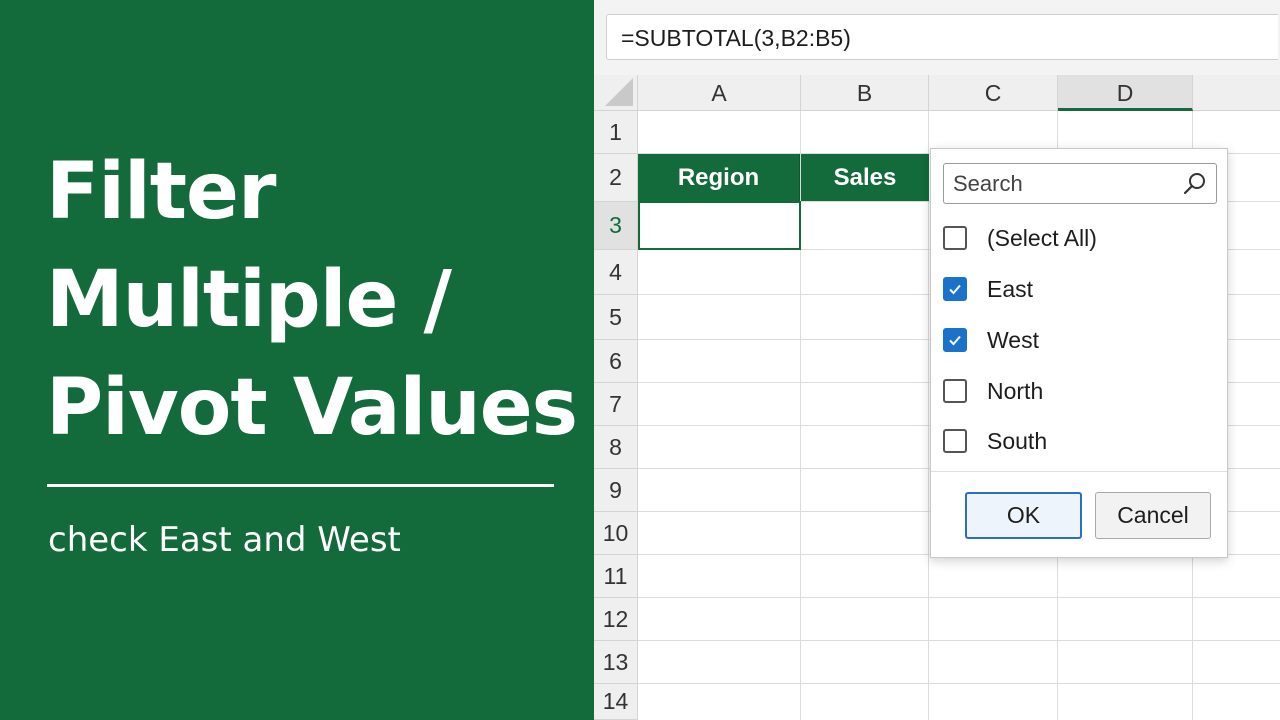  I want to click on formula-text: =SUBTOTAL(3,B2:B5), so click(736, 38).